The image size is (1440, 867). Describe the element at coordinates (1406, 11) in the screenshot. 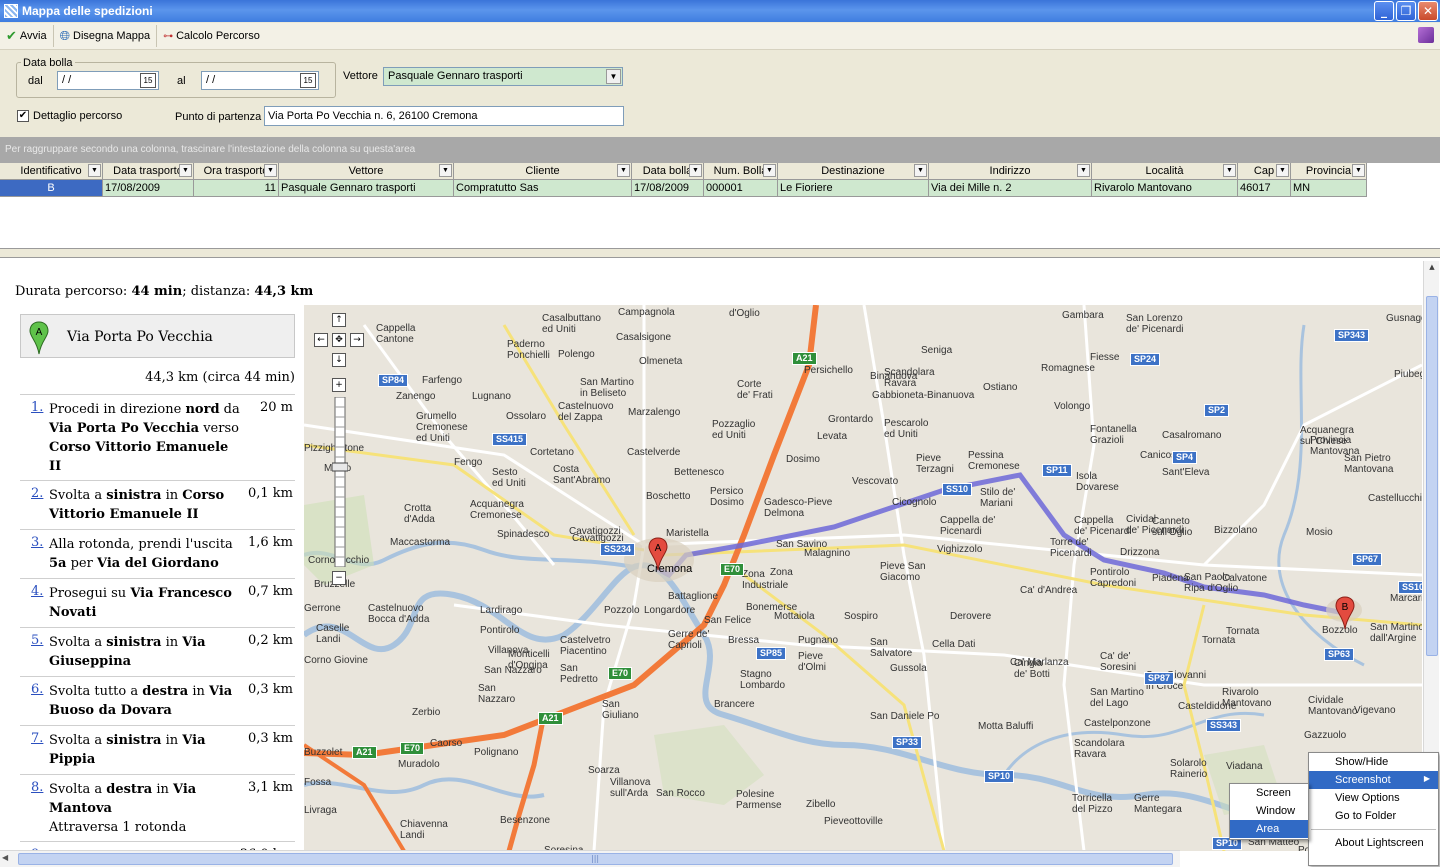

I see `restore-button: ❐` at that location.